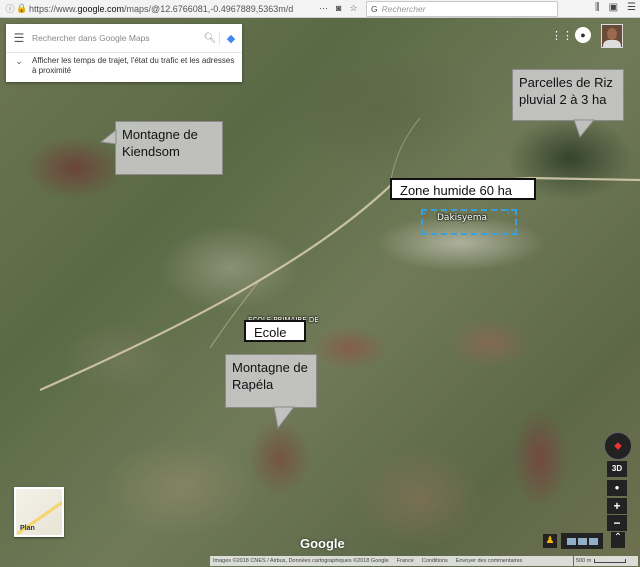  Describe the element at coordinates (550, 541) in the screenshot. I see `pegman-icon: ♟` at that location.